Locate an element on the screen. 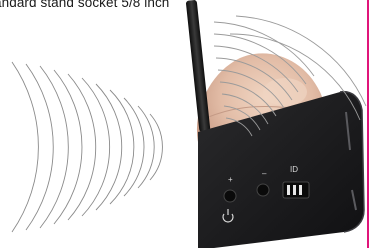 This screenshot has width=369, height=248. antenna is located at coordinates (198, 66).